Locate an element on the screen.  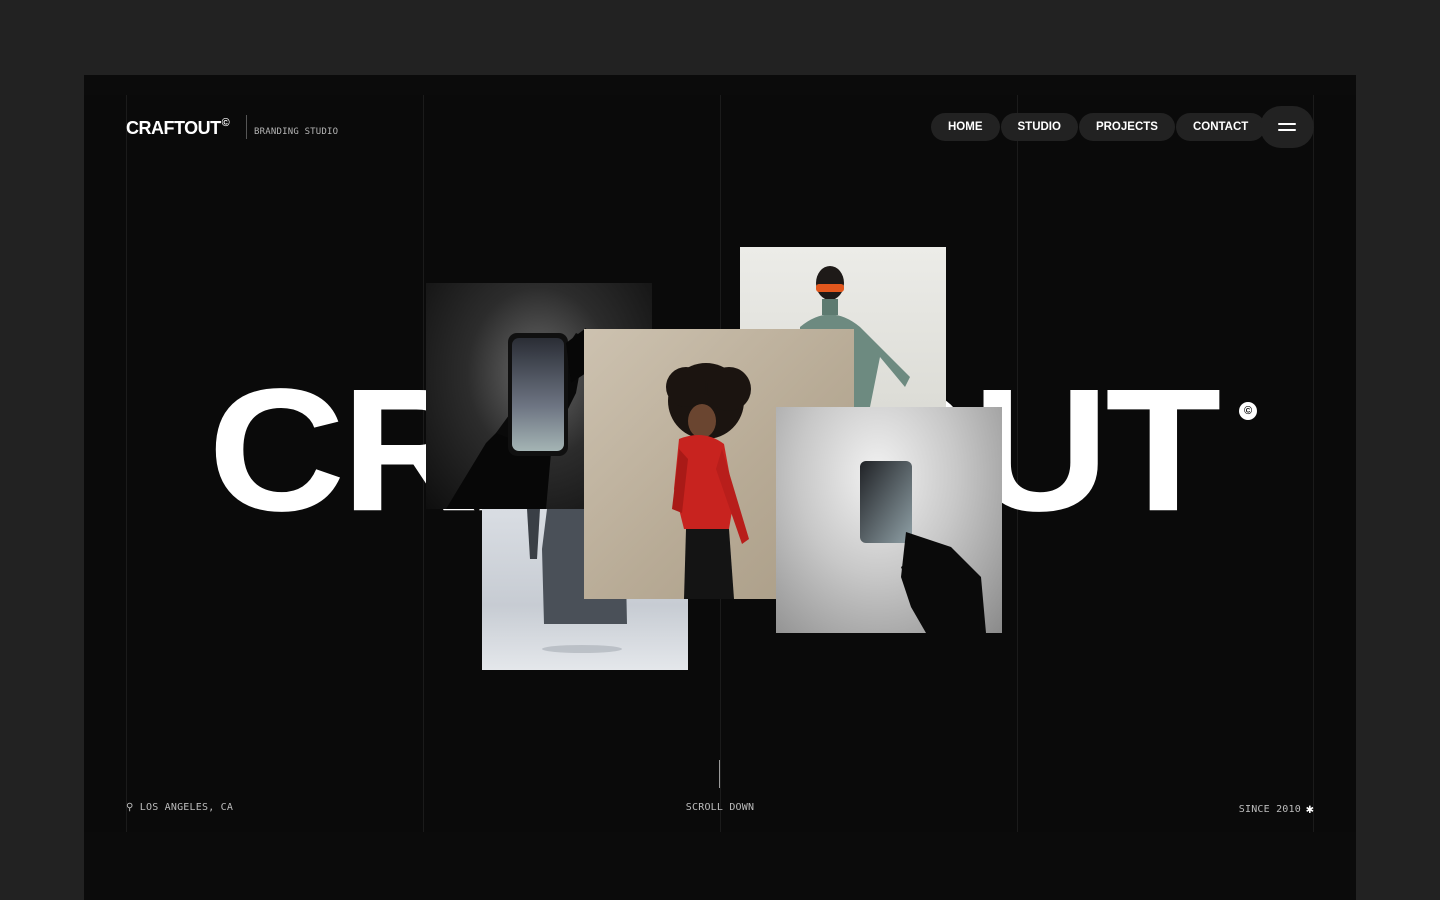
nav-contact: CONTACT is located at coordinates (1220, 127).